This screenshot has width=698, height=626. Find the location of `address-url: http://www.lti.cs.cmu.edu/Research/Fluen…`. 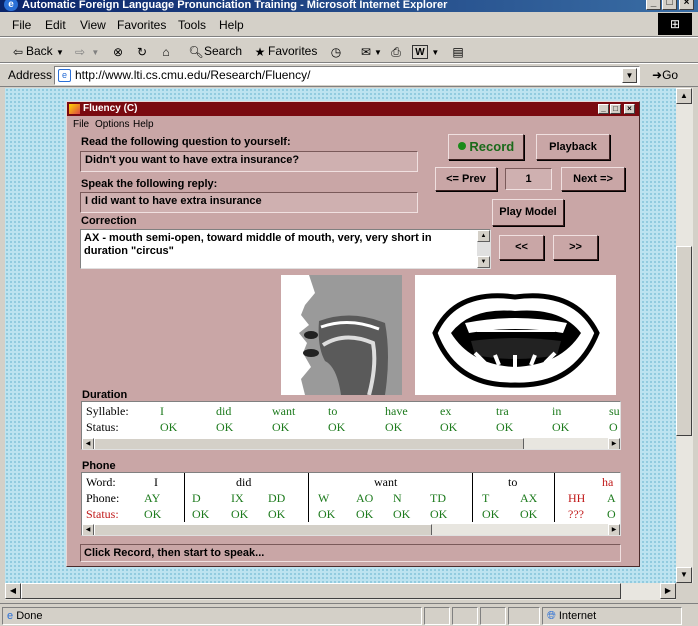

address-url: http://www.lti.cs.cmu.edu/Research/Fluen… is located at coordinates (193, 75).